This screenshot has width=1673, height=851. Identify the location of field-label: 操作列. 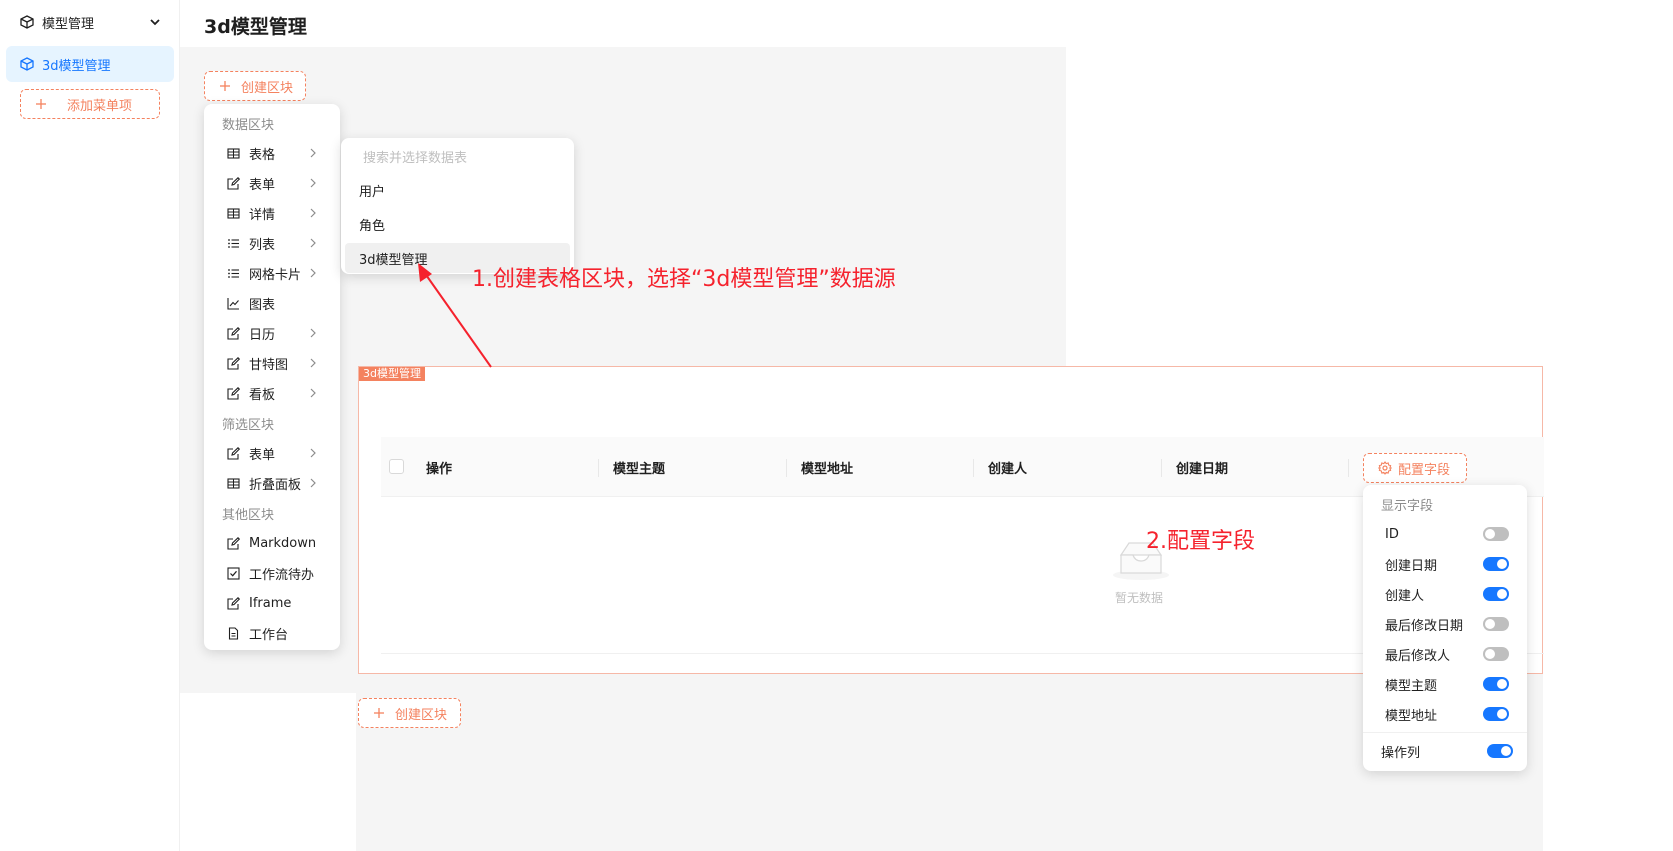
(1401, 753).